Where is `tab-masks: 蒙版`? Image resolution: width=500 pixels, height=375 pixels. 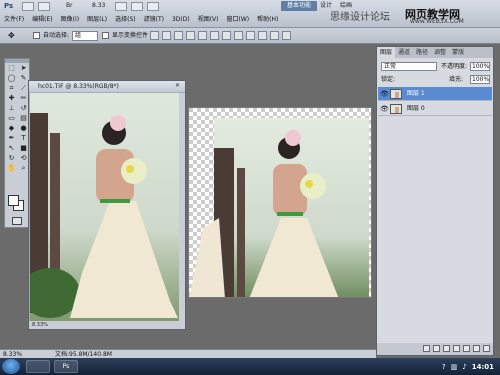 tab-masks: 蒙版 is located at coordinates (458, 52).